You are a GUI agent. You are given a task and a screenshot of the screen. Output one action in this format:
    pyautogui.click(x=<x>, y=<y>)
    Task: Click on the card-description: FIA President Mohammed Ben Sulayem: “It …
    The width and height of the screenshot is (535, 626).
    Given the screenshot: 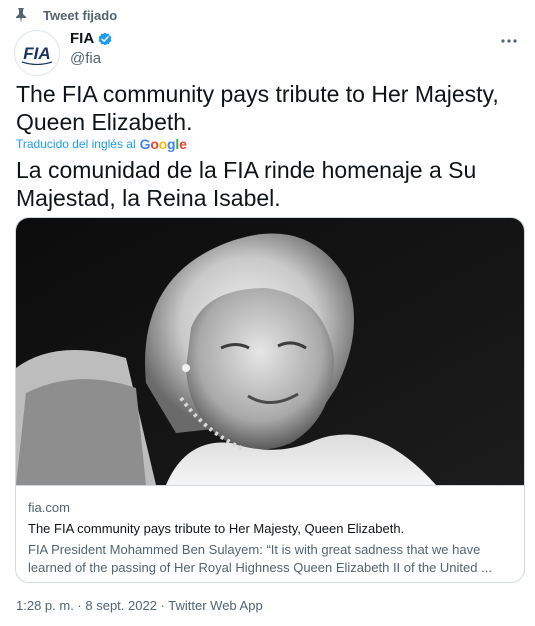 What is the action you would take?
    pyautogui.click(x=260, y=558)
    